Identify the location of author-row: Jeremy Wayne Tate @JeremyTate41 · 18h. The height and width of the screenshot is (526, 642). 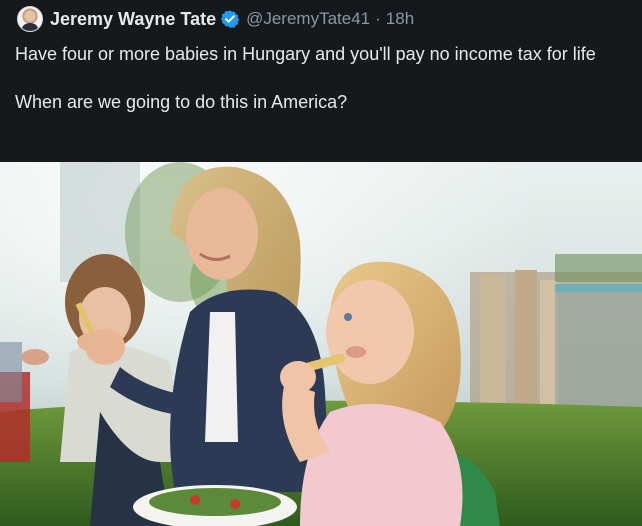
(232, 19).